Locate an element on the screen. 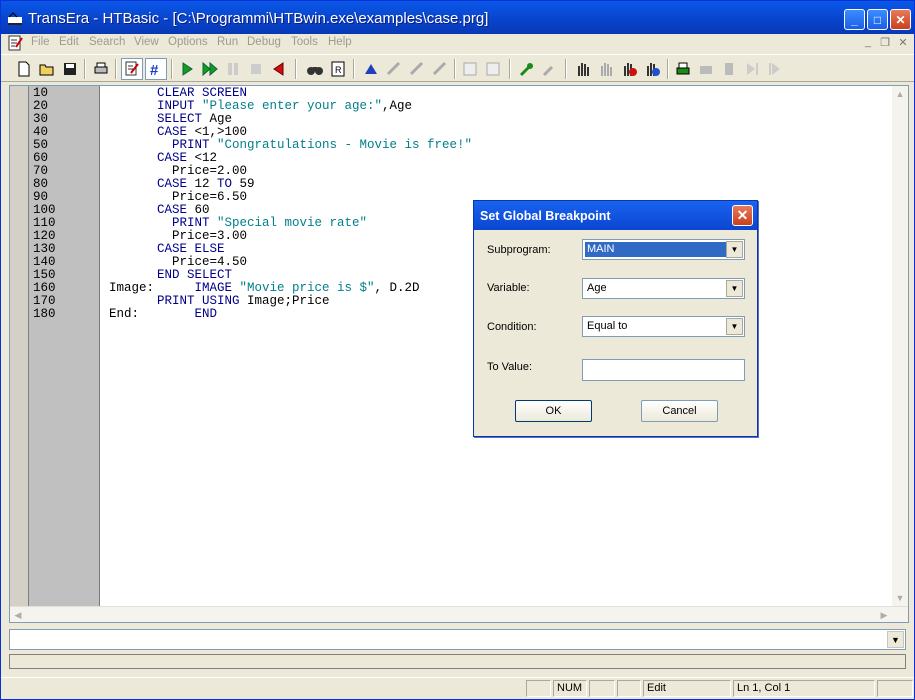 Image resolution: width=915 pixels, height=700 pixels. menu-view: View is located at coordinates (146, 42).